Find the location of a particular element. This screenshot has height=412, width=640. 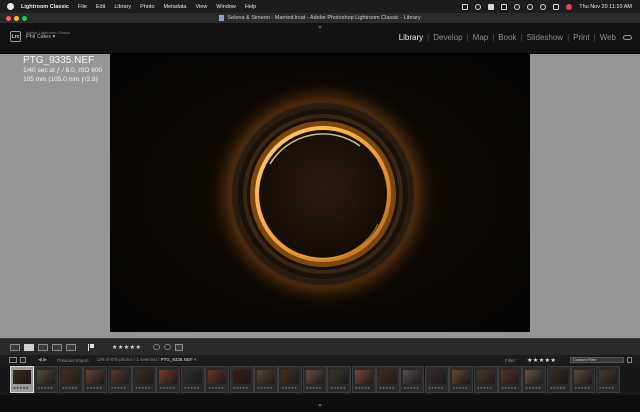

search-icon is located at coordinates (543, 6).